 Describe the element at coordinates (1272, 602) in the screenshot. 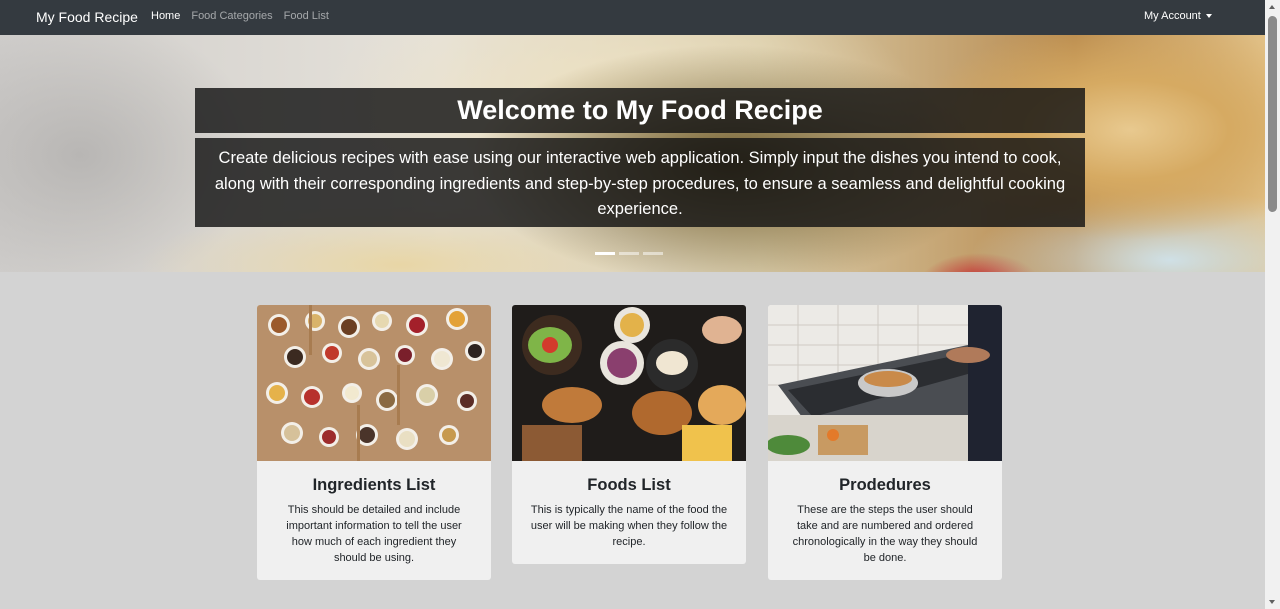

I see `scroll-down-icon` at that location.